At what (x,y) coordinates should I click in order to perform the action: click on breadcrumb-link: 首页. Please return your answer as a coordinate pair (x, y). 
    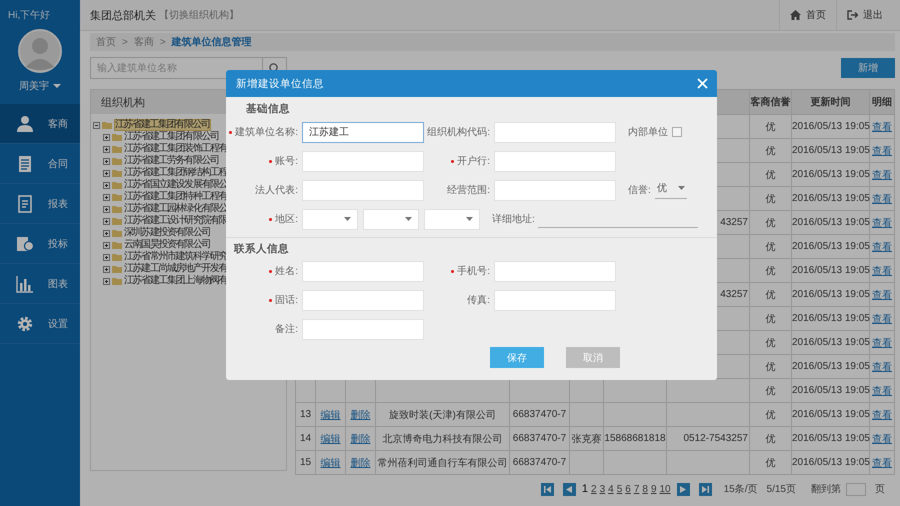
    Looking at the image, I should click on (106, 42).